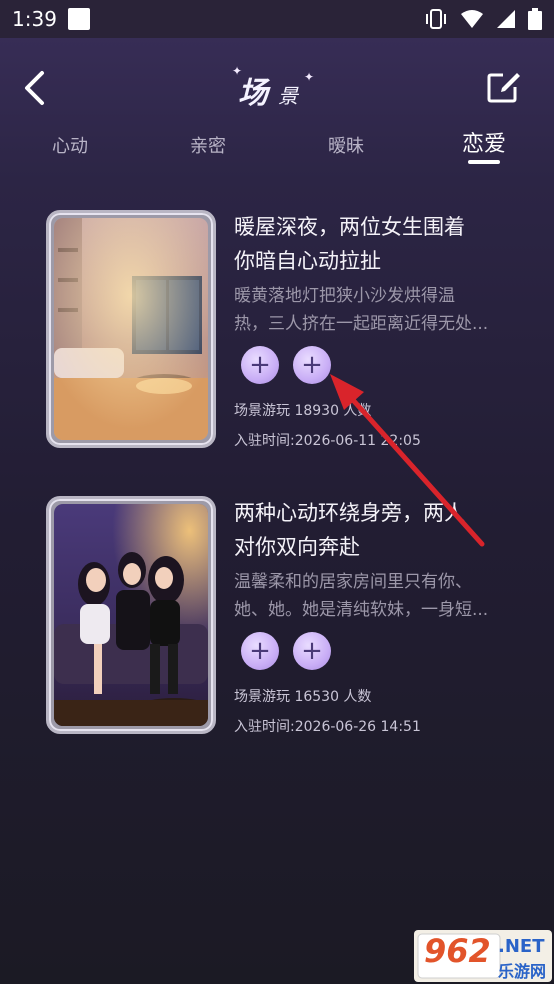 Image resolution: width=554 pixels, height=984 pixels. I want to click on status-icons, so click(483, 19).